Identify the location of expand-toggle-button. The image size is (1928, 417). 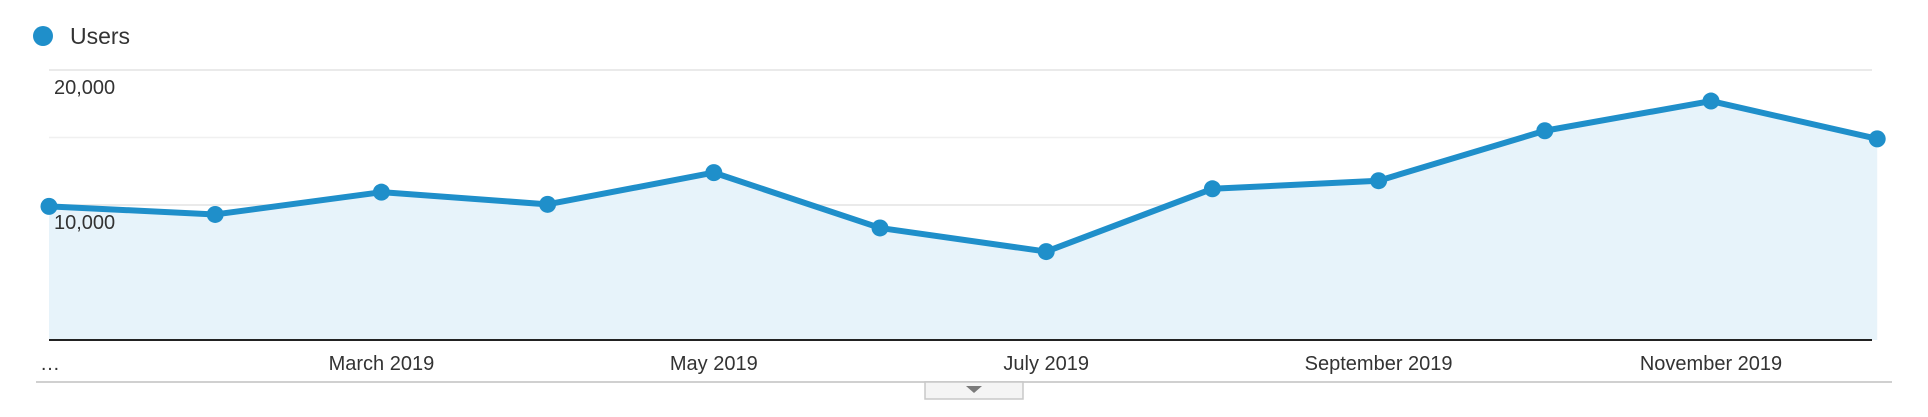
(974, 390).